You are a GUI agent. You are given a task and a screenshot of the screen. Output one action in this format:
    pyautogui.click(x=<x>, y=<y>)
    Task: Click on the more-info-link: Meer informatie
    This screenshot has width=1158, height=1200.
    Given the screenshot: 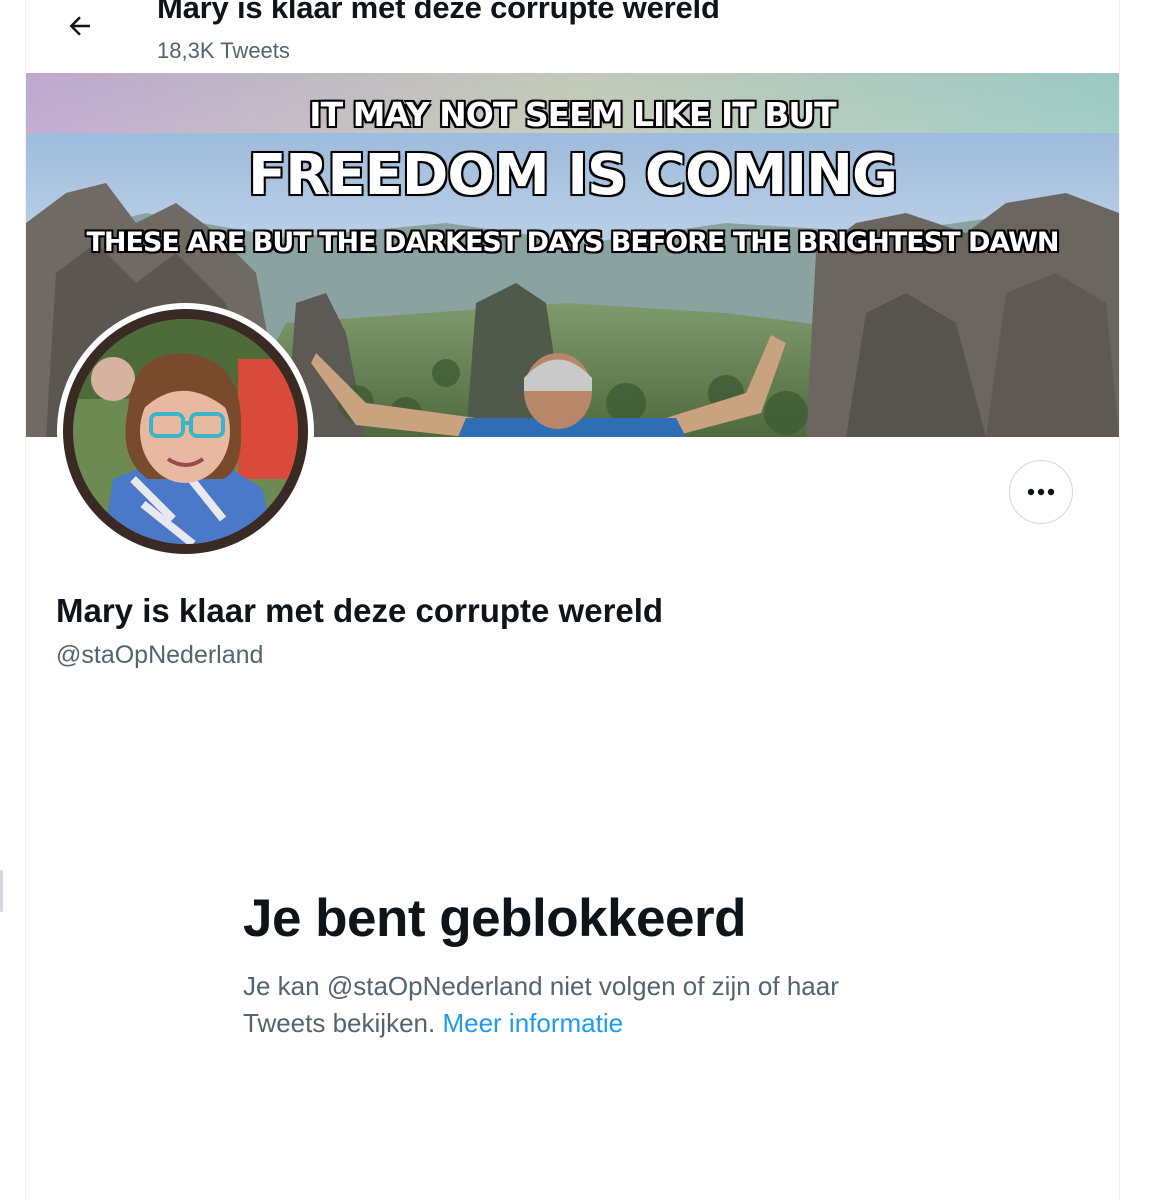 What is the action you would take?
    pyautogui.click(x=532, y=1023)
    